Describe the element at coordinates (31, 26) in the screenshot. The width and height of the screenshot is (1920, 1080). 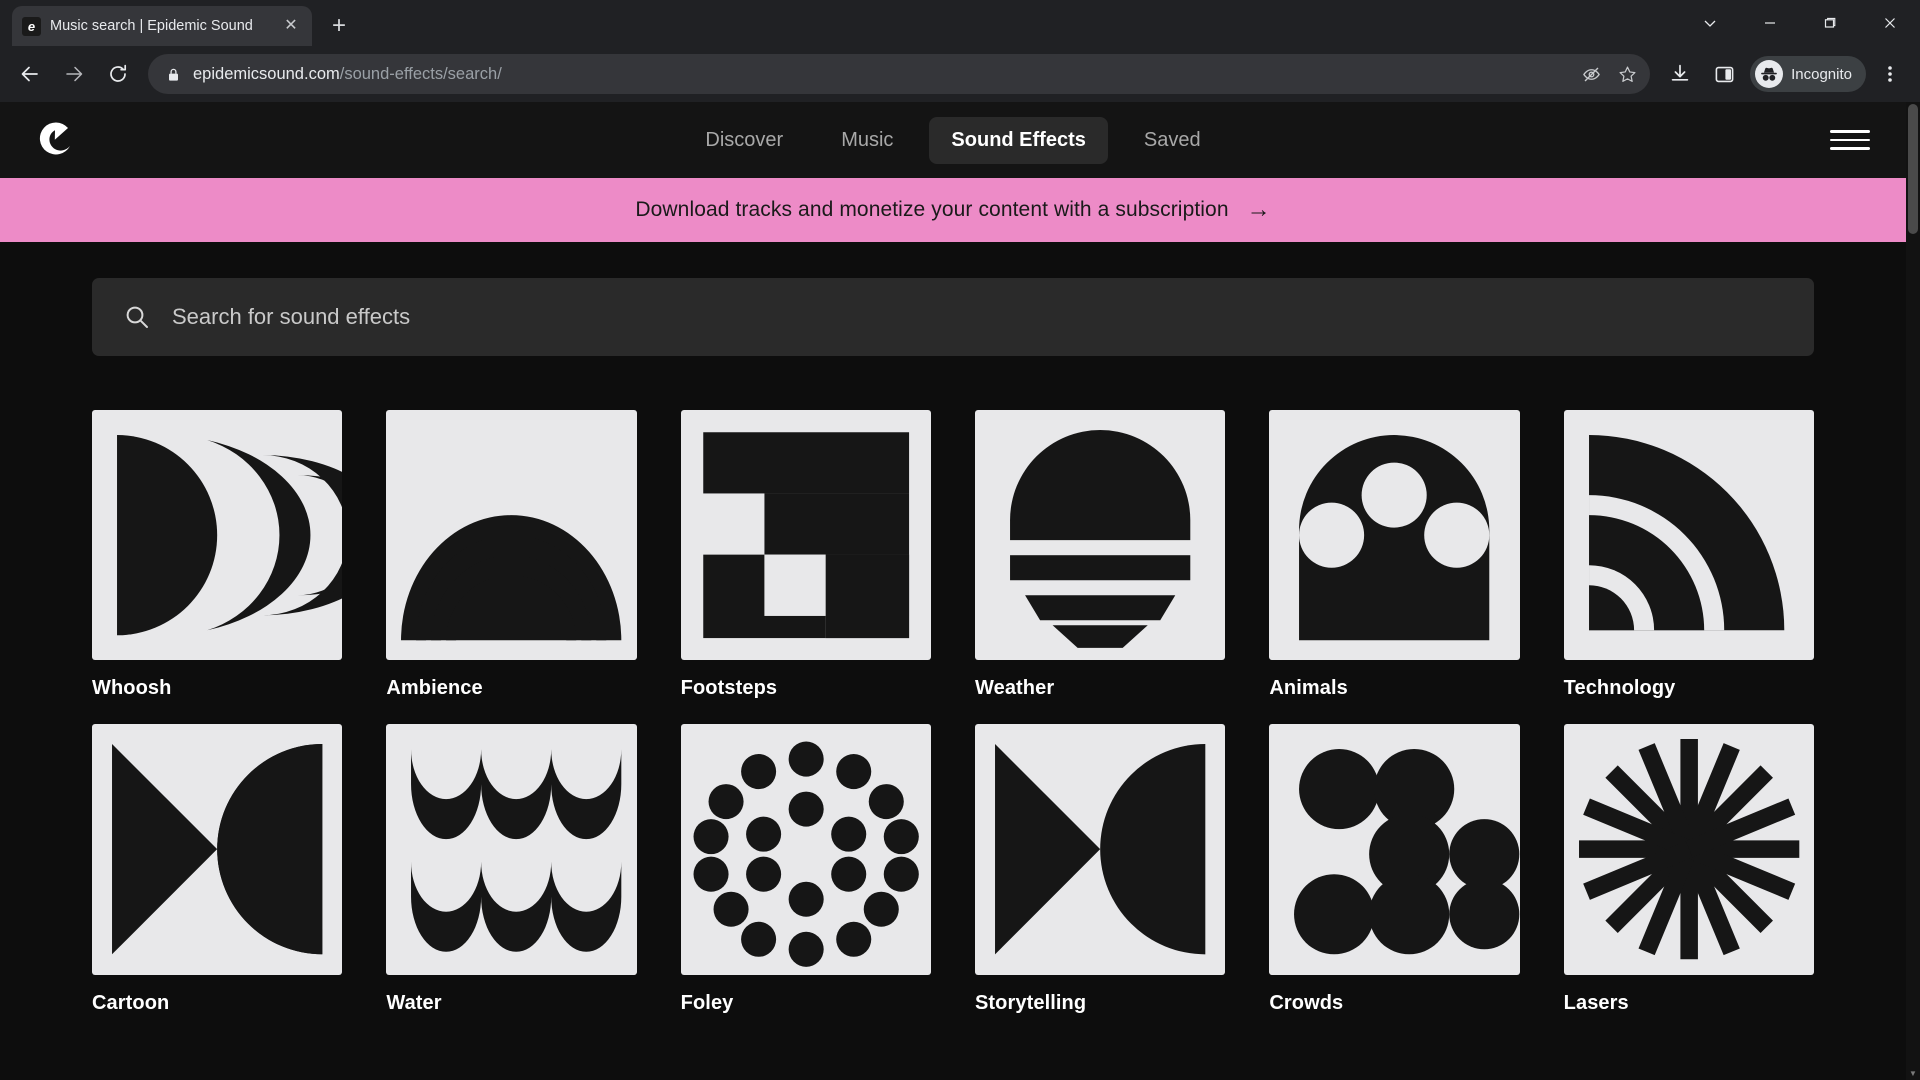
I see `epidemic-sound-favicon: e` at that location.